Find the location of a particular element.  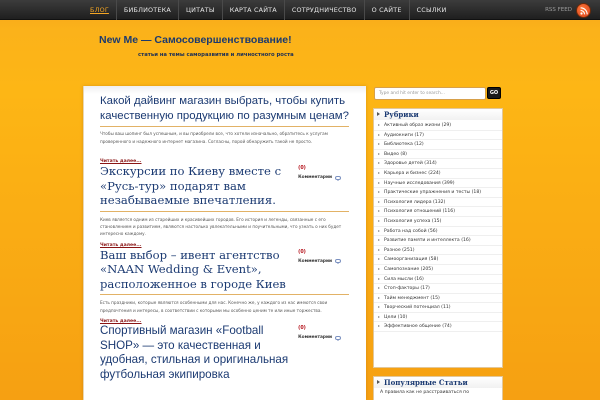

category-item: Тайм менеджмент (15) is located at coordinates (438, 299).